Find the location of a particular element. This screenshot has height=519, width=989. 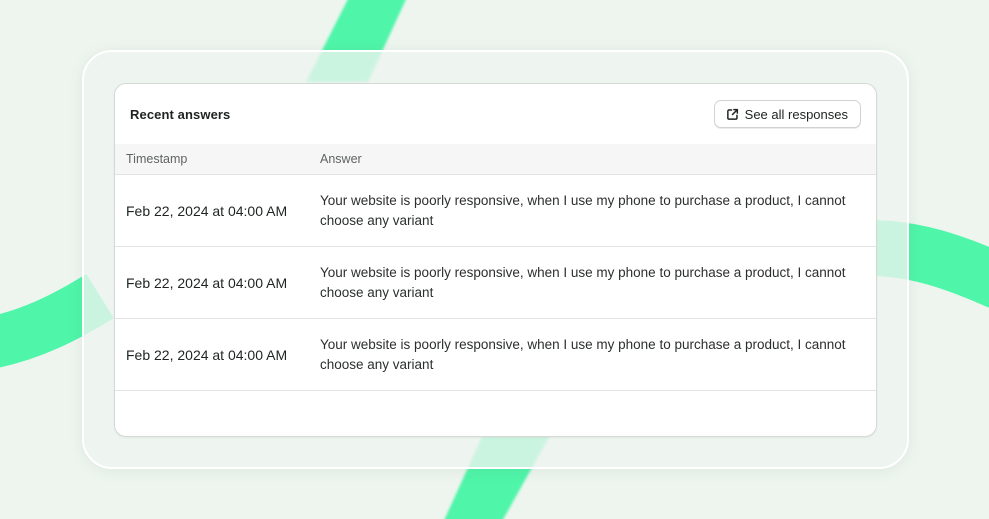

column-header-timestamp: Timestamp is located at coordinates (157, 159).